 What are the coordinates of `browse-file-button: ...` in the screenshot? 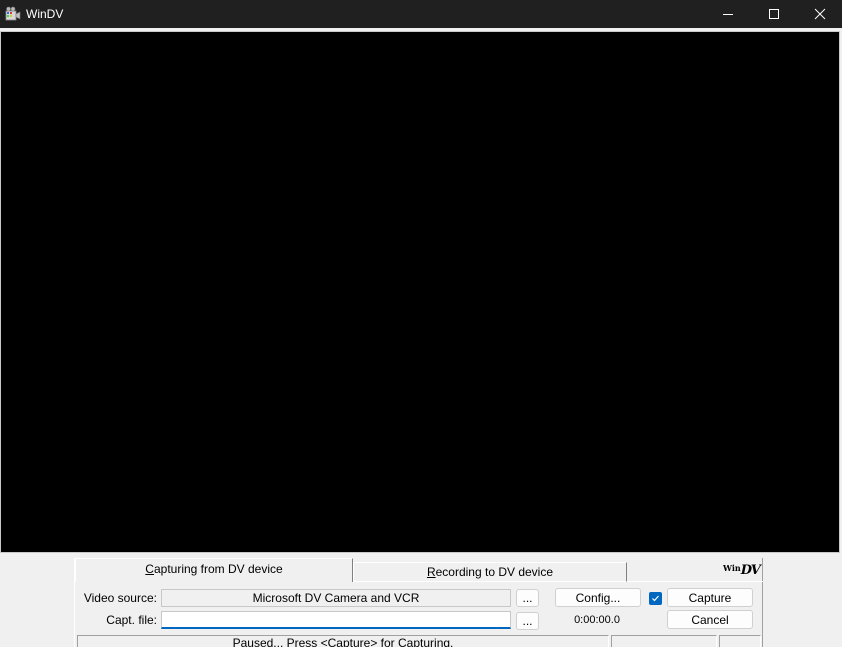 It's located at (527, 621).